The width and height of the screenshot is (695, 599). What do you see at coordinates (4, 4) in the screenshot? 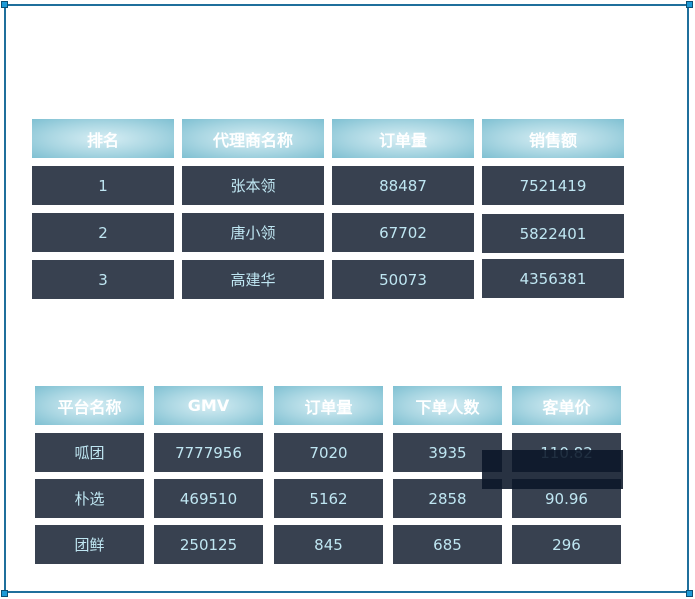
I see `resize-handle-top-left` at bounding box center [4, 4].